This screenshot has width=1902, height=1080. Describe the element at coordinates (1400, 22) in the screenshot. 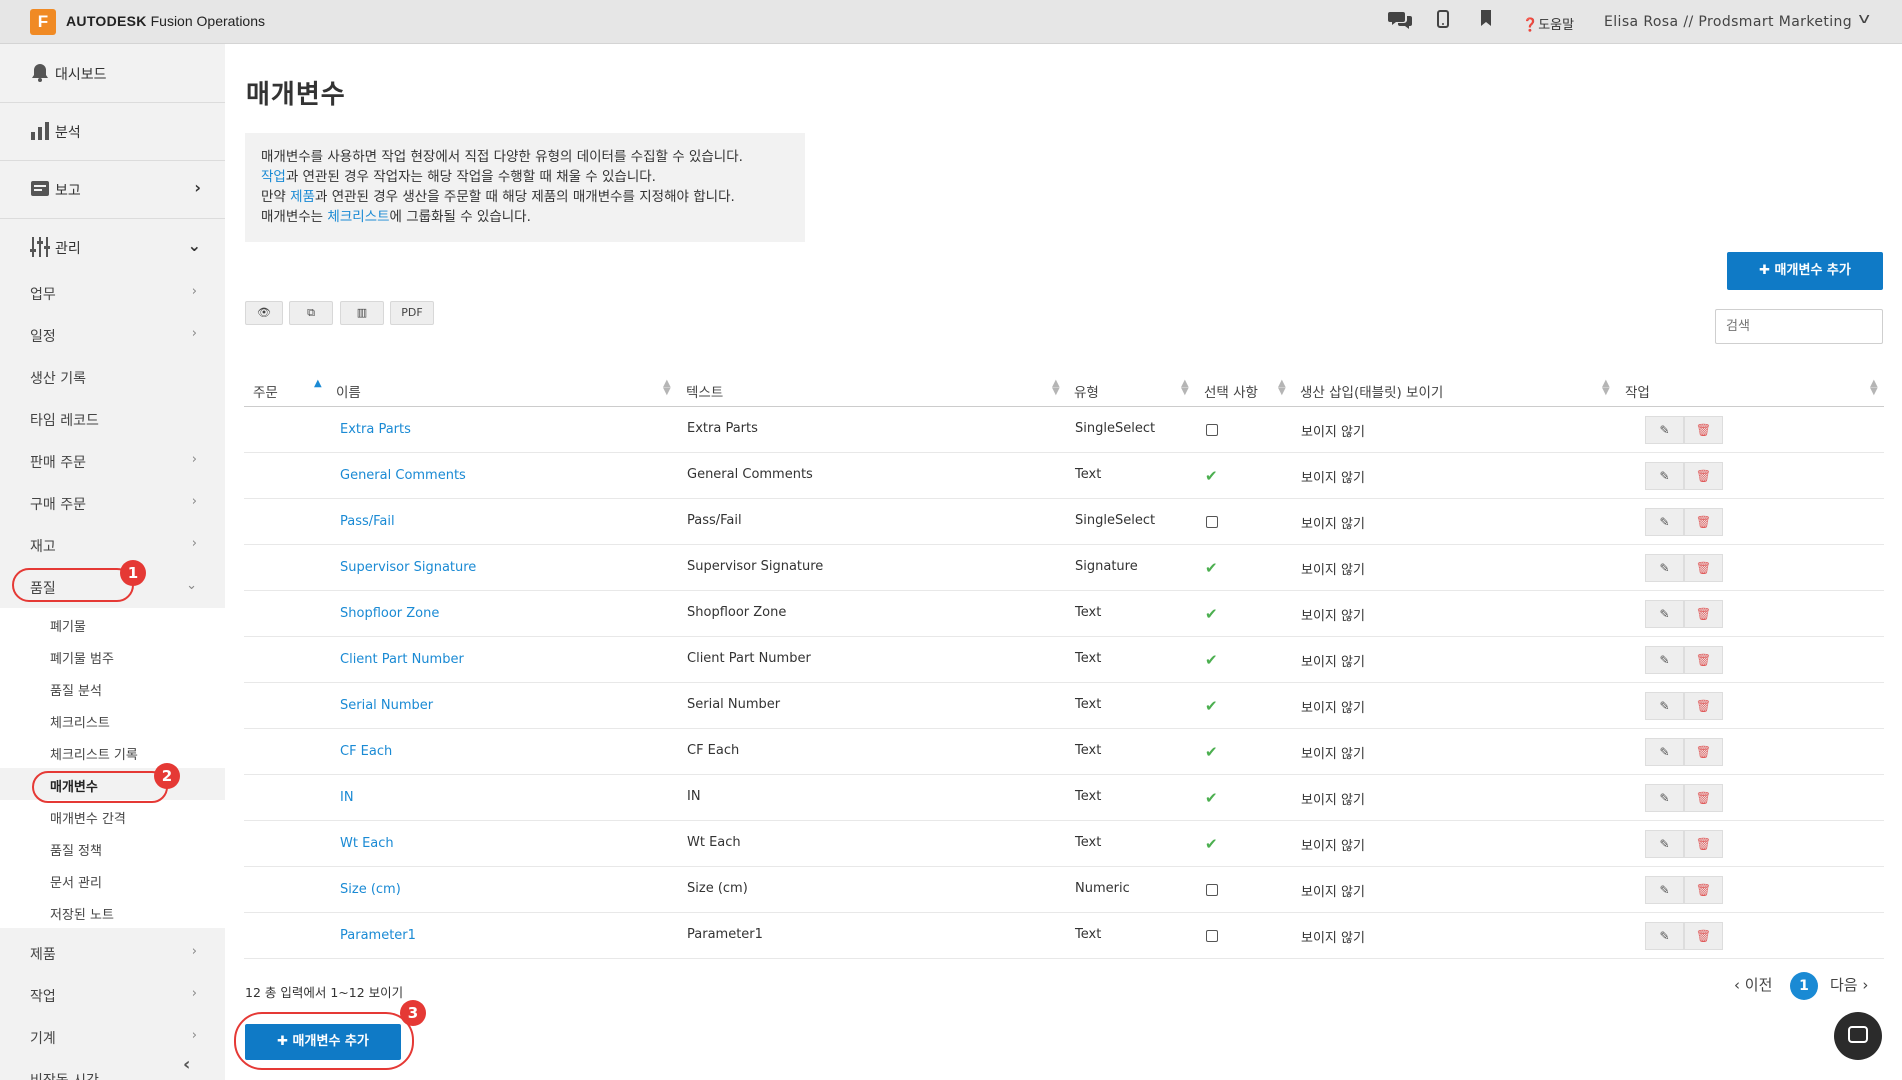

I see `chat-icon` at that location.